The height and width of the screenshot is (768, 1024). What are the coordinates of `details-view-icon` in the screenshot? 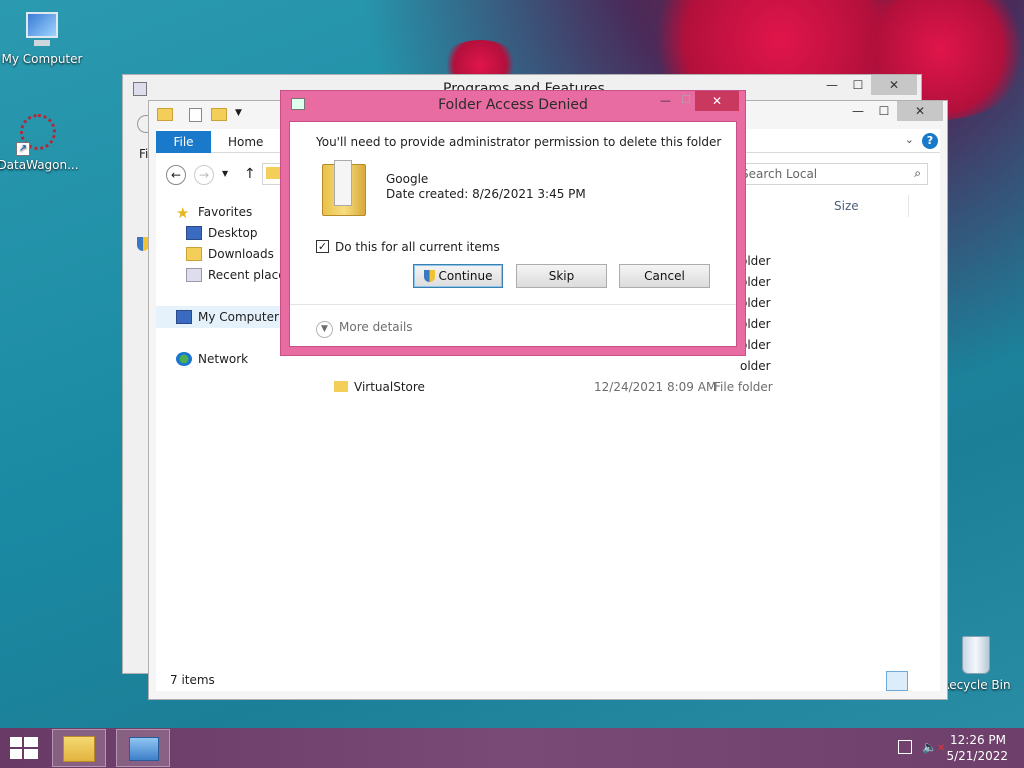 It's located at (897, 681).